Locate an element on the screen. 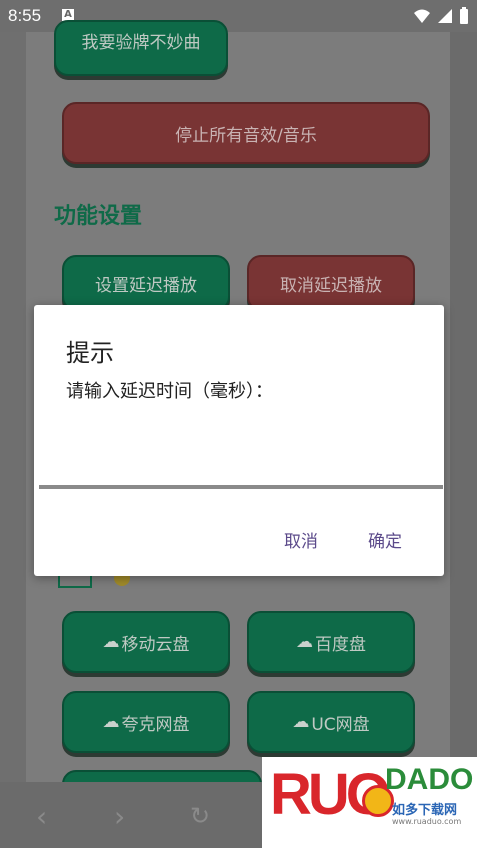  cloud-baidu-label: 百度盘 is located at coordinates (340, 644).